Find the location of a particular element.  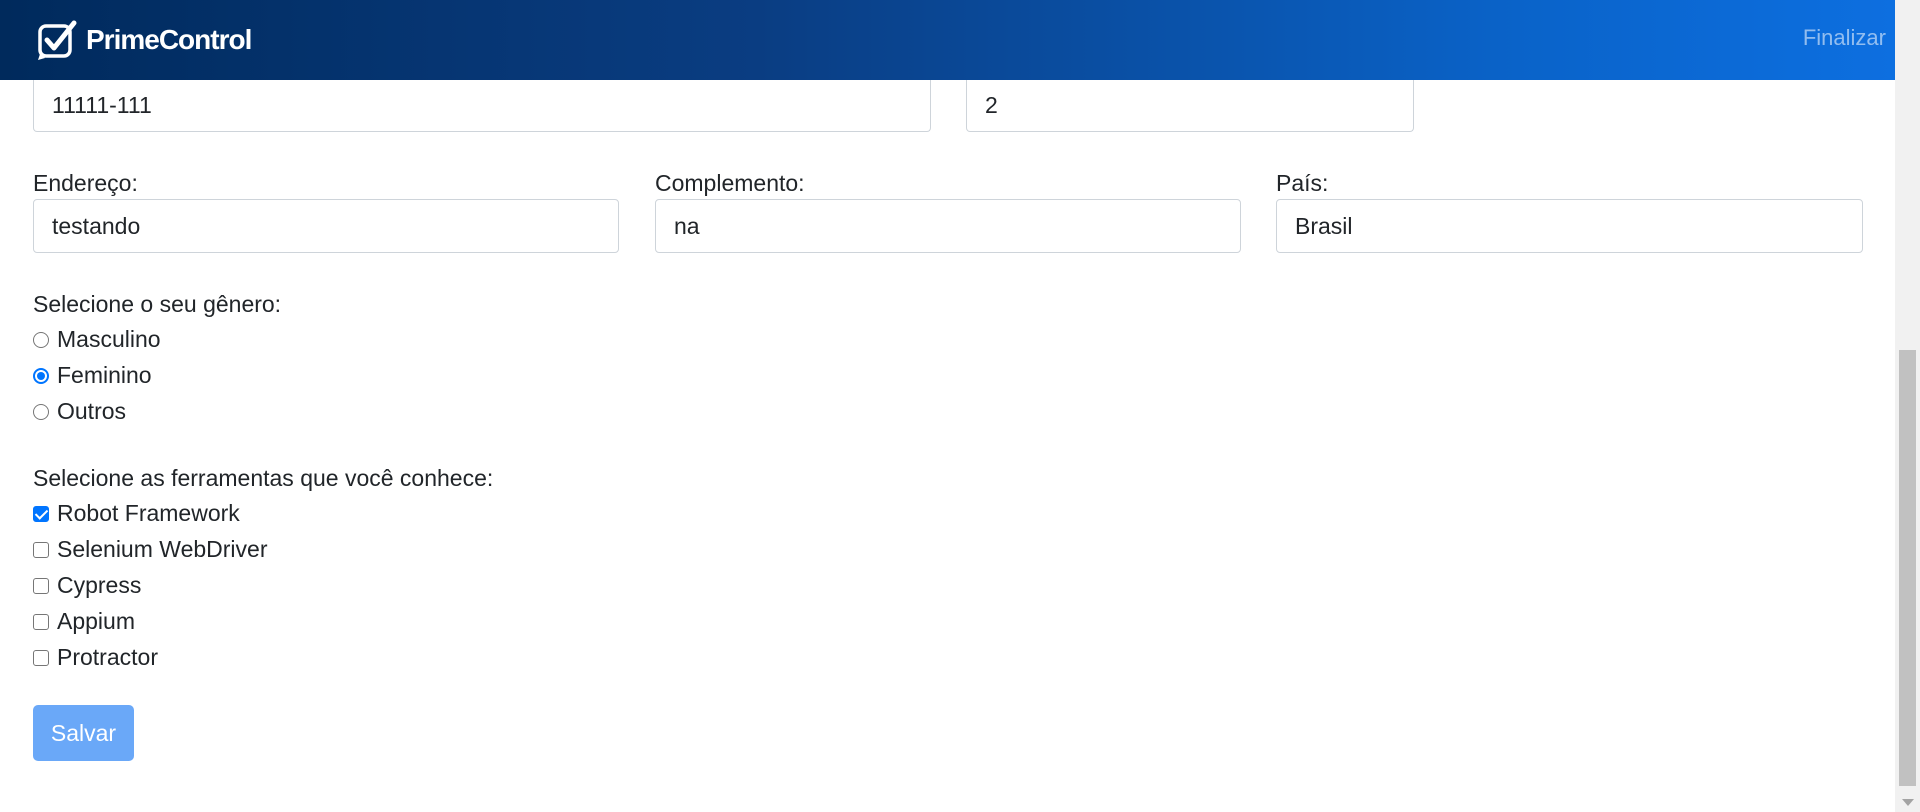

gender-option-outros: Outros is located at coordinates (79, 411).